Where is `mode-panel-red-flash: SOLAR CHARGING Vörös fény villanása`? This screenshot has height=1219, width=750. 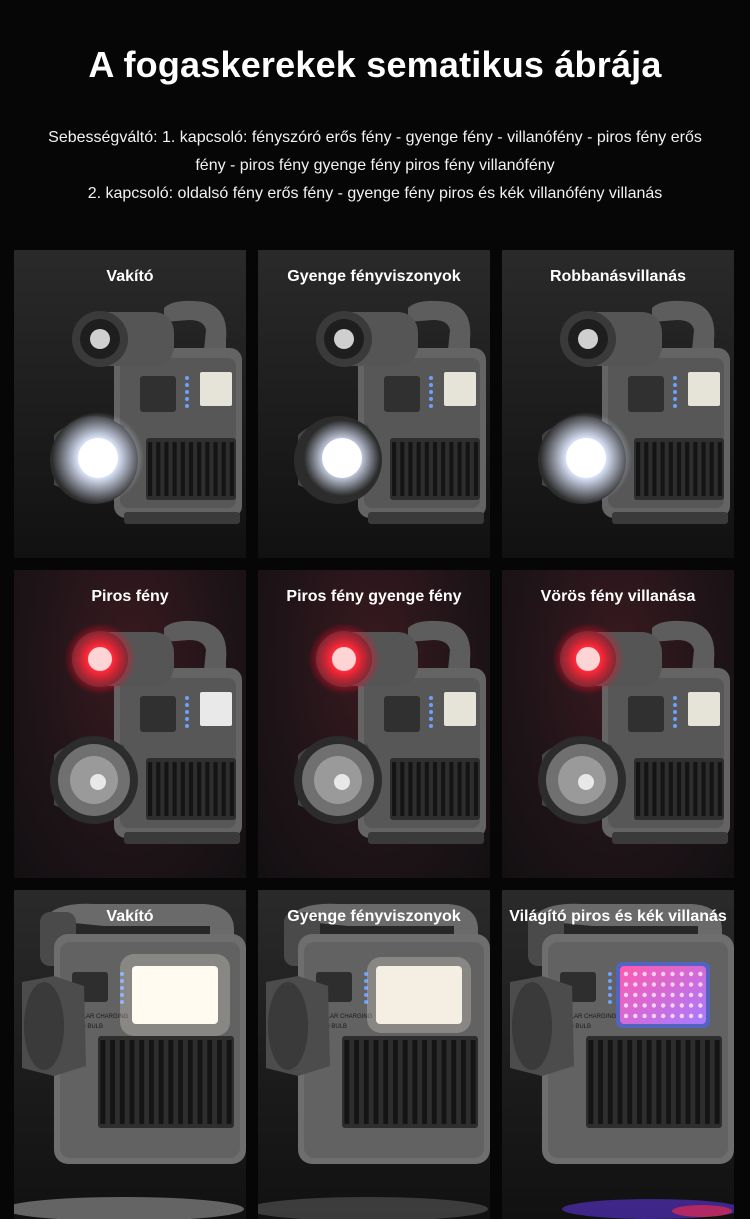
mode-panel-red-flash: SOLAR CHARGING Vörös fény villanása is located at coordinates (618, 724).